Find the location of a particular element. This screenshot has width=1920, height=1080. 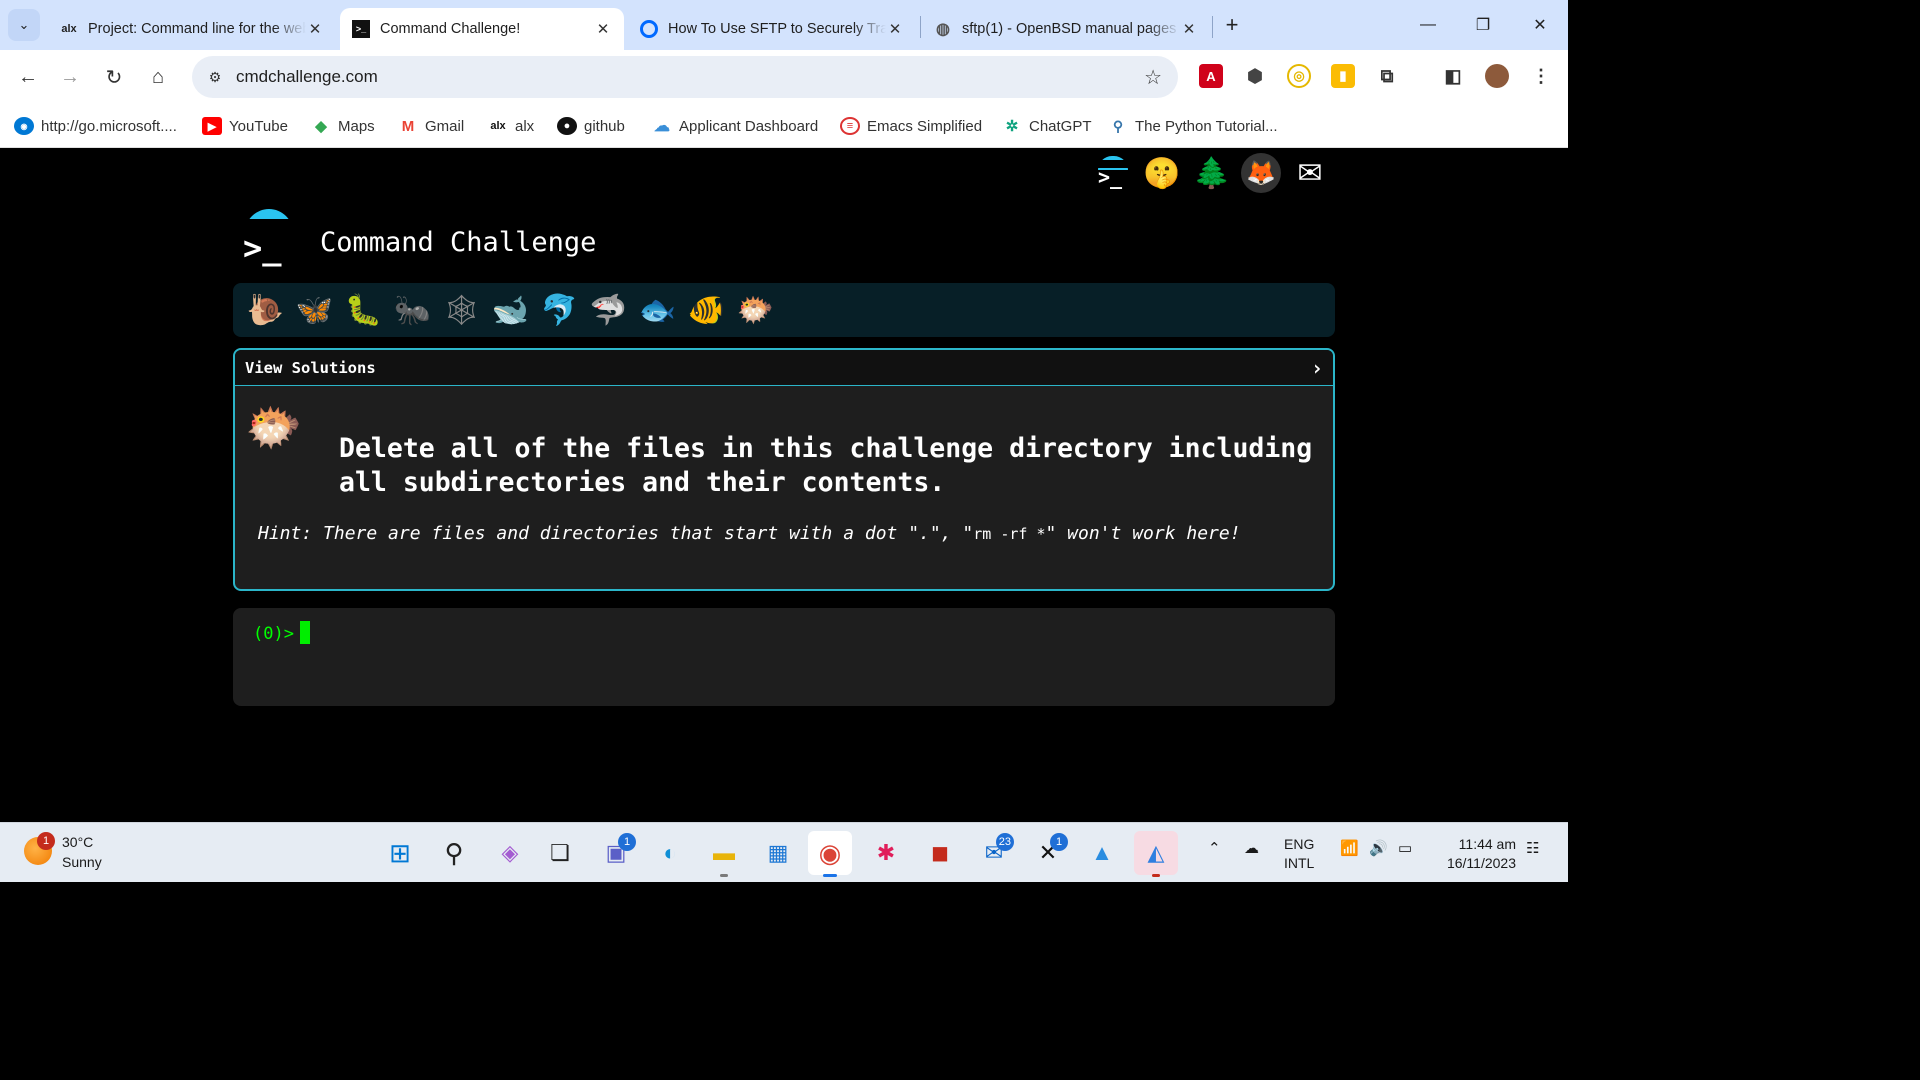

youtube-icon: ▶ is located at coordinates (212, 126).